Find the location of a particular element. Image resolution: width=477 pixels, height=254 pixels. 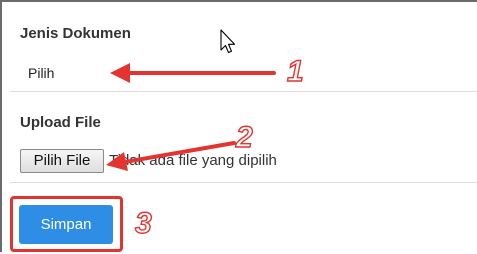

section-divider-bottom is located at coordinates (243, 182).